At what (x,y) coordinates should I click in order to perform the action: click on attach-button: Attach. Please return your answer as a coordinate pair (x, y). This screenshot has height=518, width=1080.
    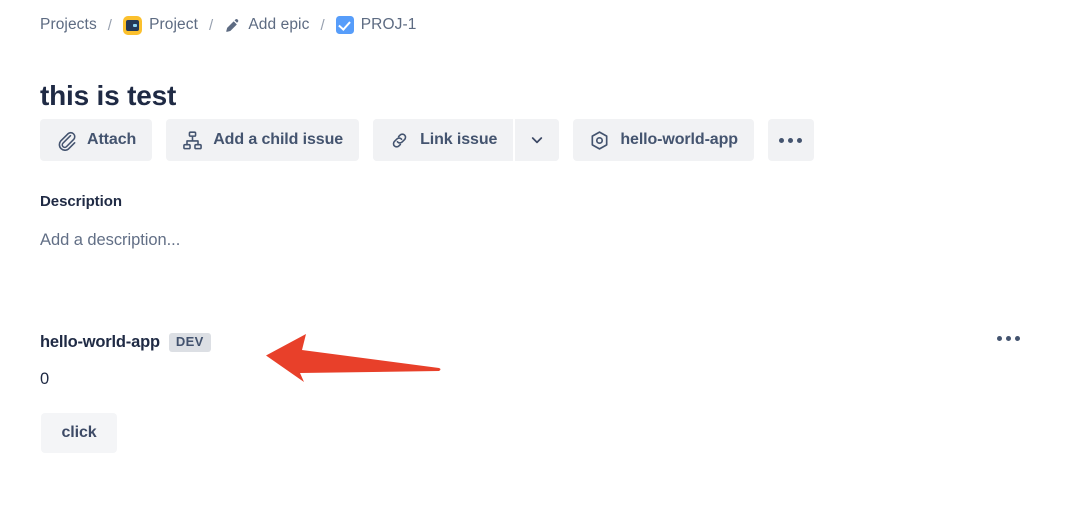
    Looking at the image, I should click on (96, 140).